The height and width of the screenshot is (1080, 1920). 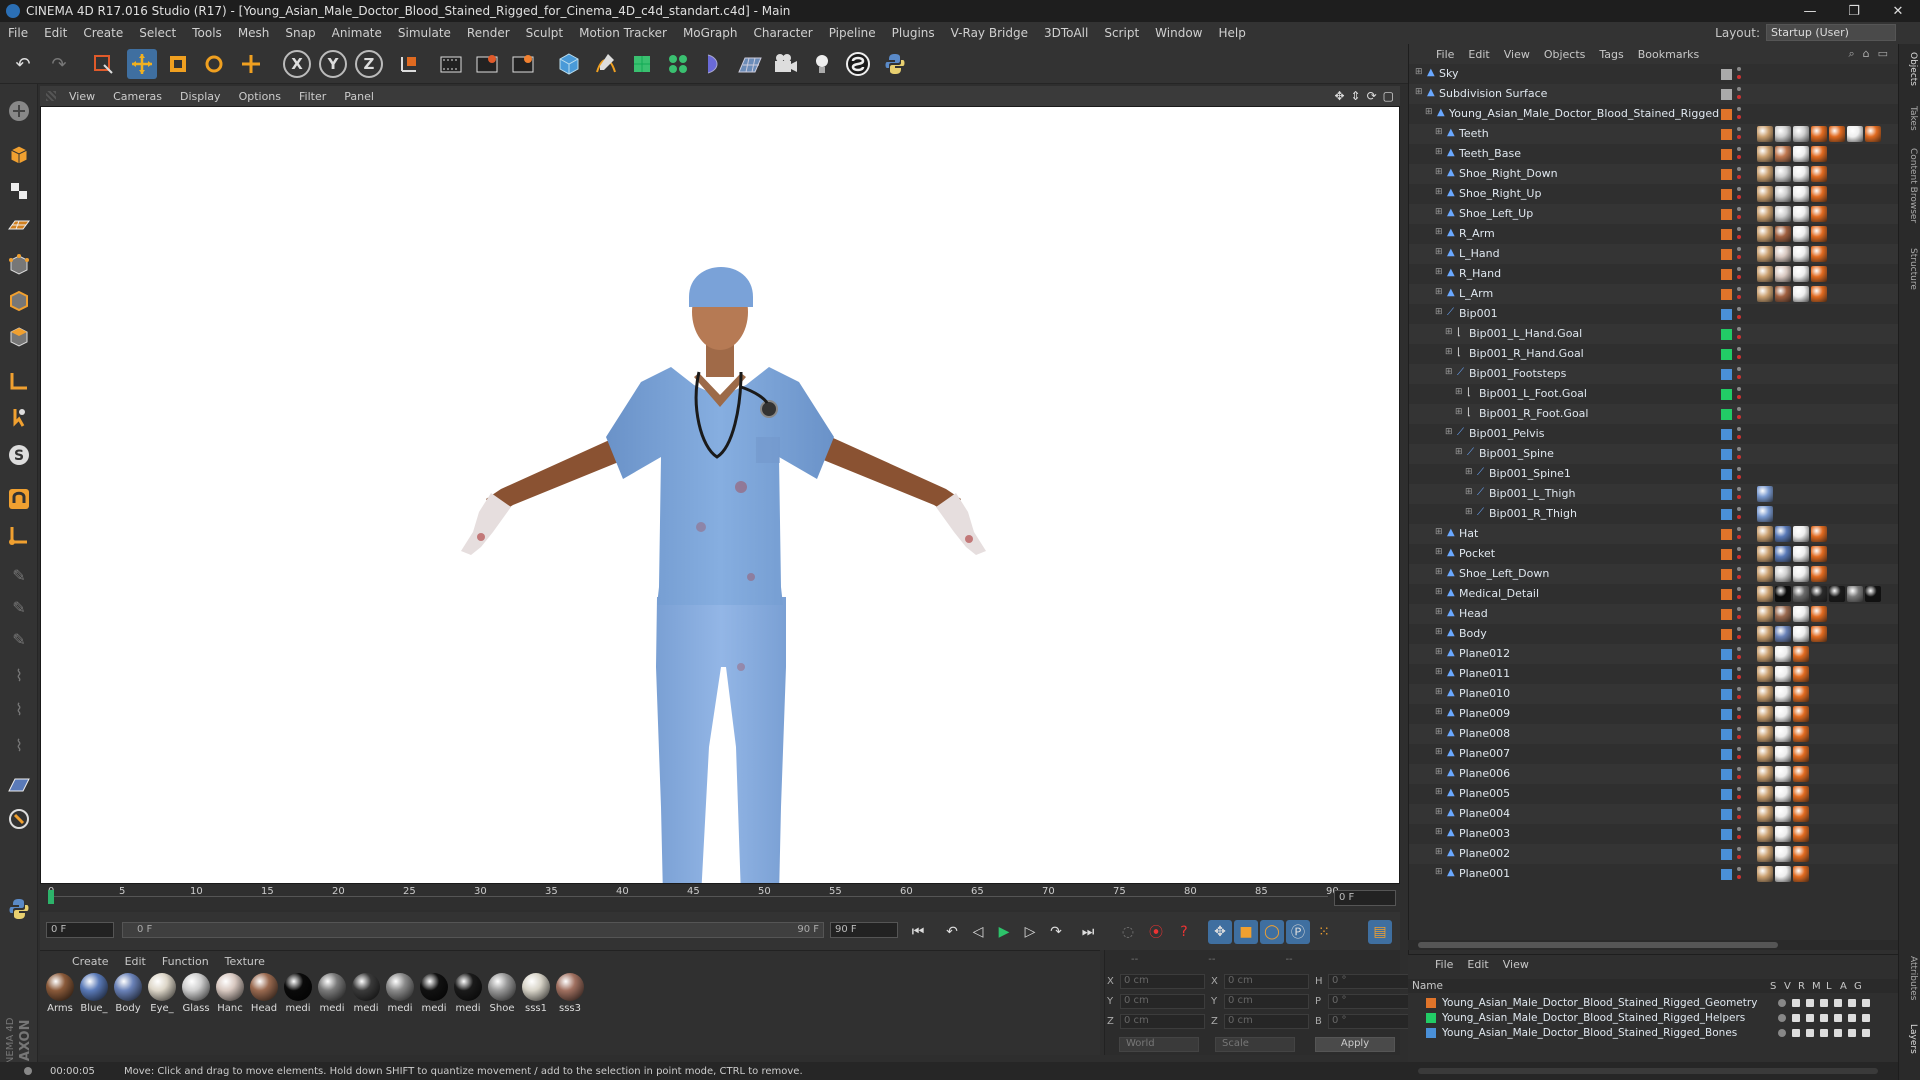 I want to click on object-row: ⊞ ▲ Teeth_Base, so click(x=1654, y=154).